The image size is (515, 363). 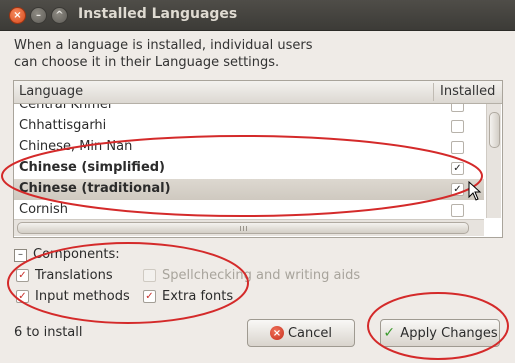 I want to click on list-item-chhattisgarhi: Chhattisgarhi, so click(x=249, y=126).